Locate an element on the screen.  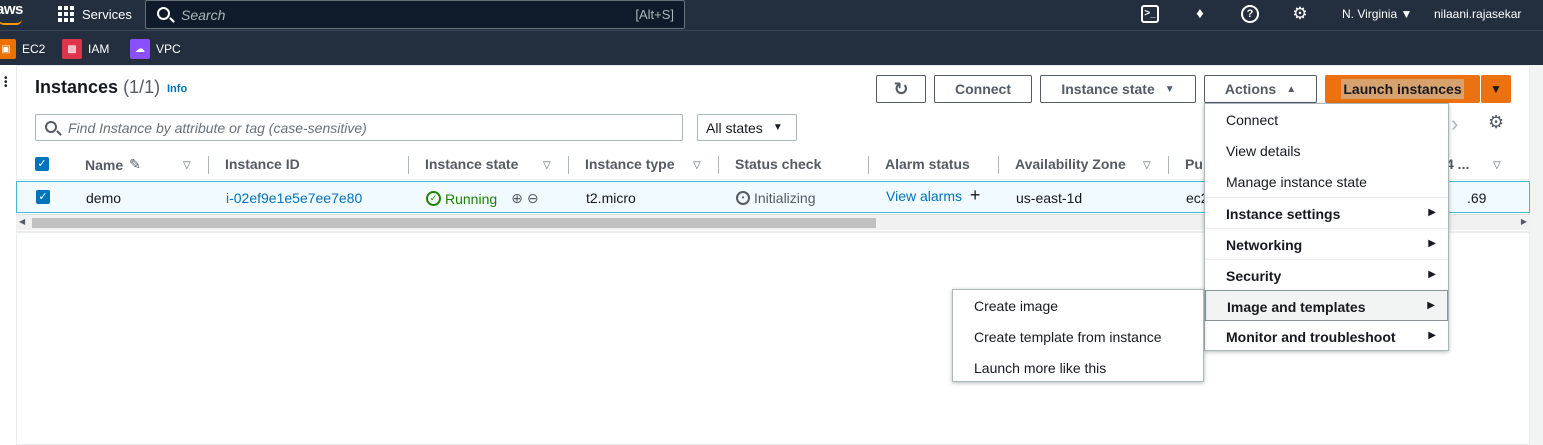
submenu-item-create-template: Create template from instance is located at coordinates (1078, 336).